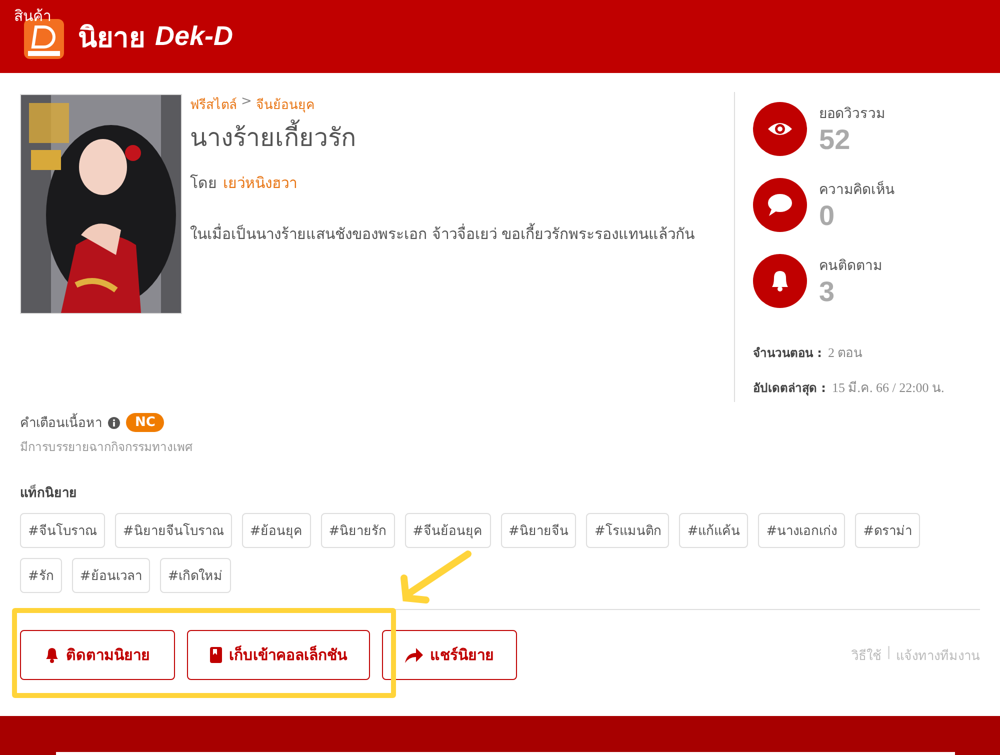 This screenshot has height=755, width=1000. I want to click on tag-chip: #ย้อนยุค, so click(276, 530).